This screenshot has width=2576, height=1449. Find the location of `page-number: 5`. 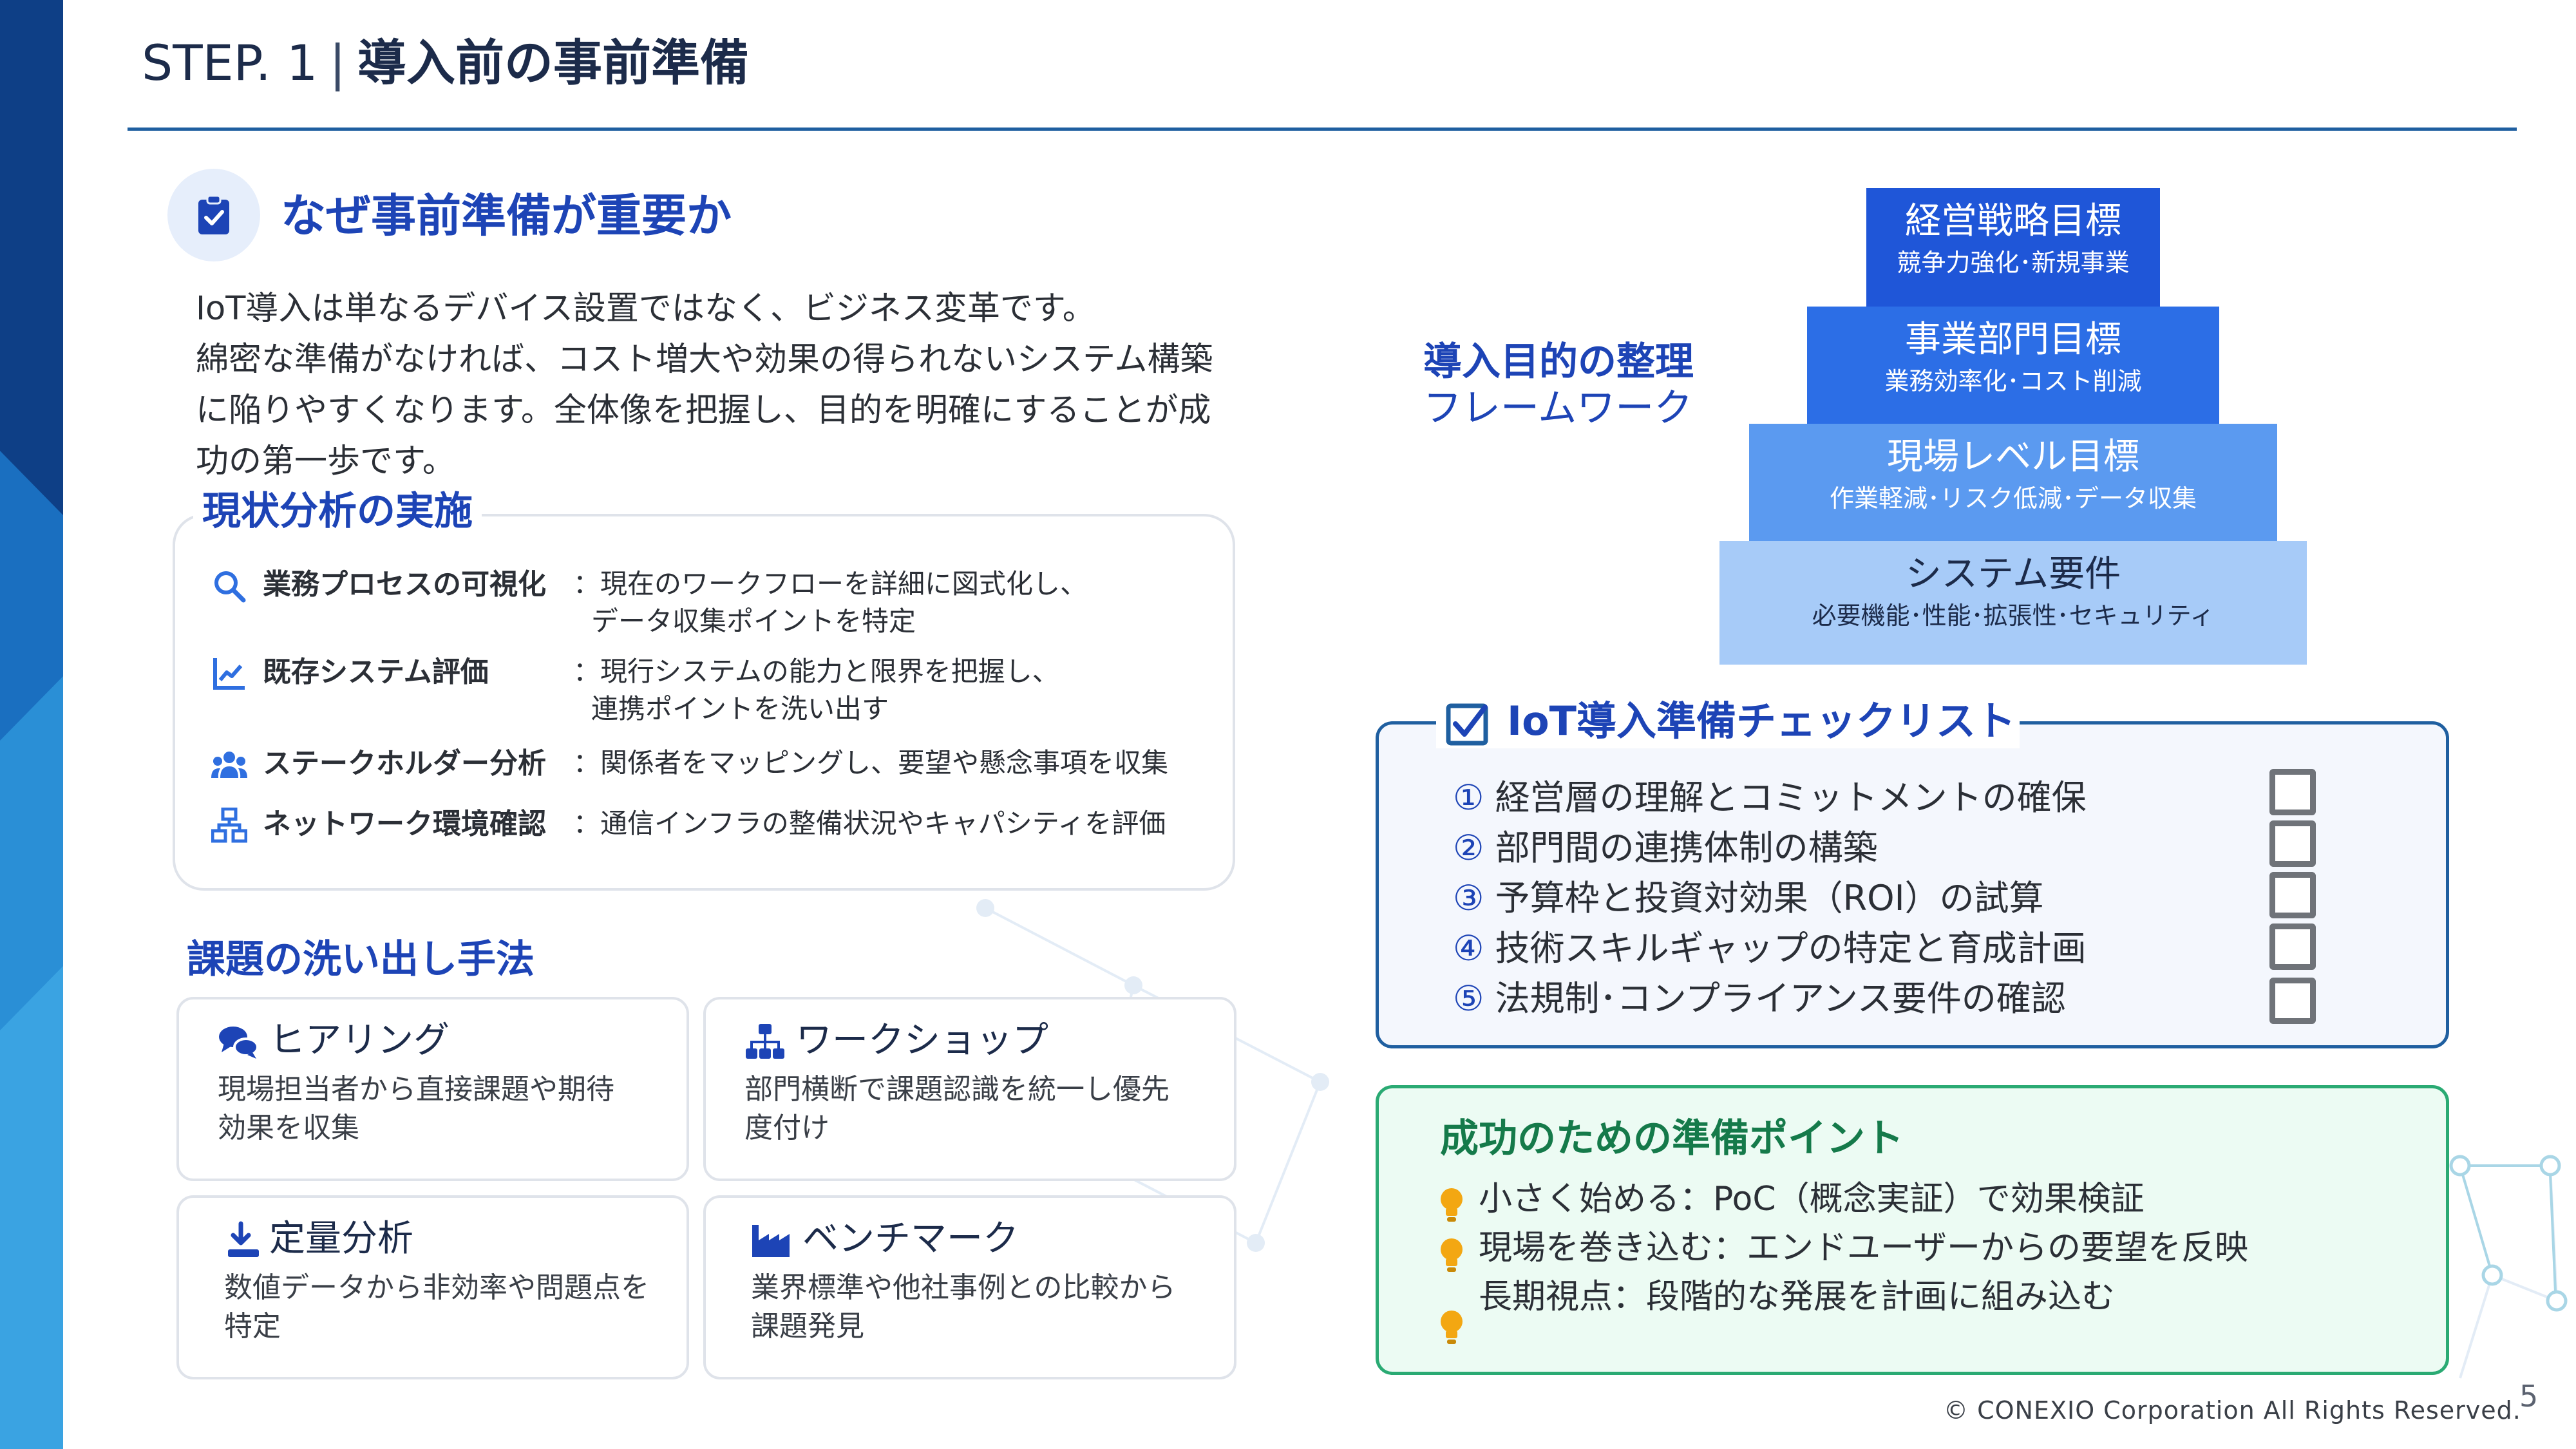

page-number: 5 is located at coordinates (2529, 1397).